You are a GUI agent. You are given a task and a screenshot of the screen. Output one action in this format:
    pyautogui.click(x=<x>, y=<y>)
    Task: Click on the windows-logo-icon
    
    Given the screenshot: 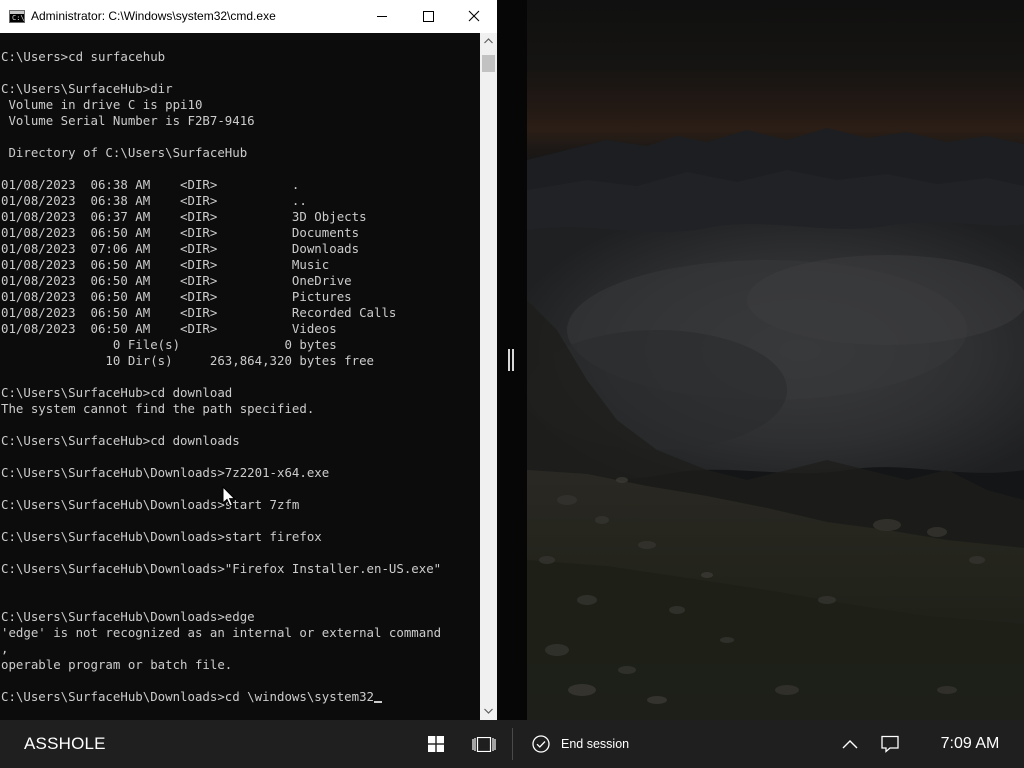 What is the action you would take?
    pyautogui.click(x=436, y=744)
    